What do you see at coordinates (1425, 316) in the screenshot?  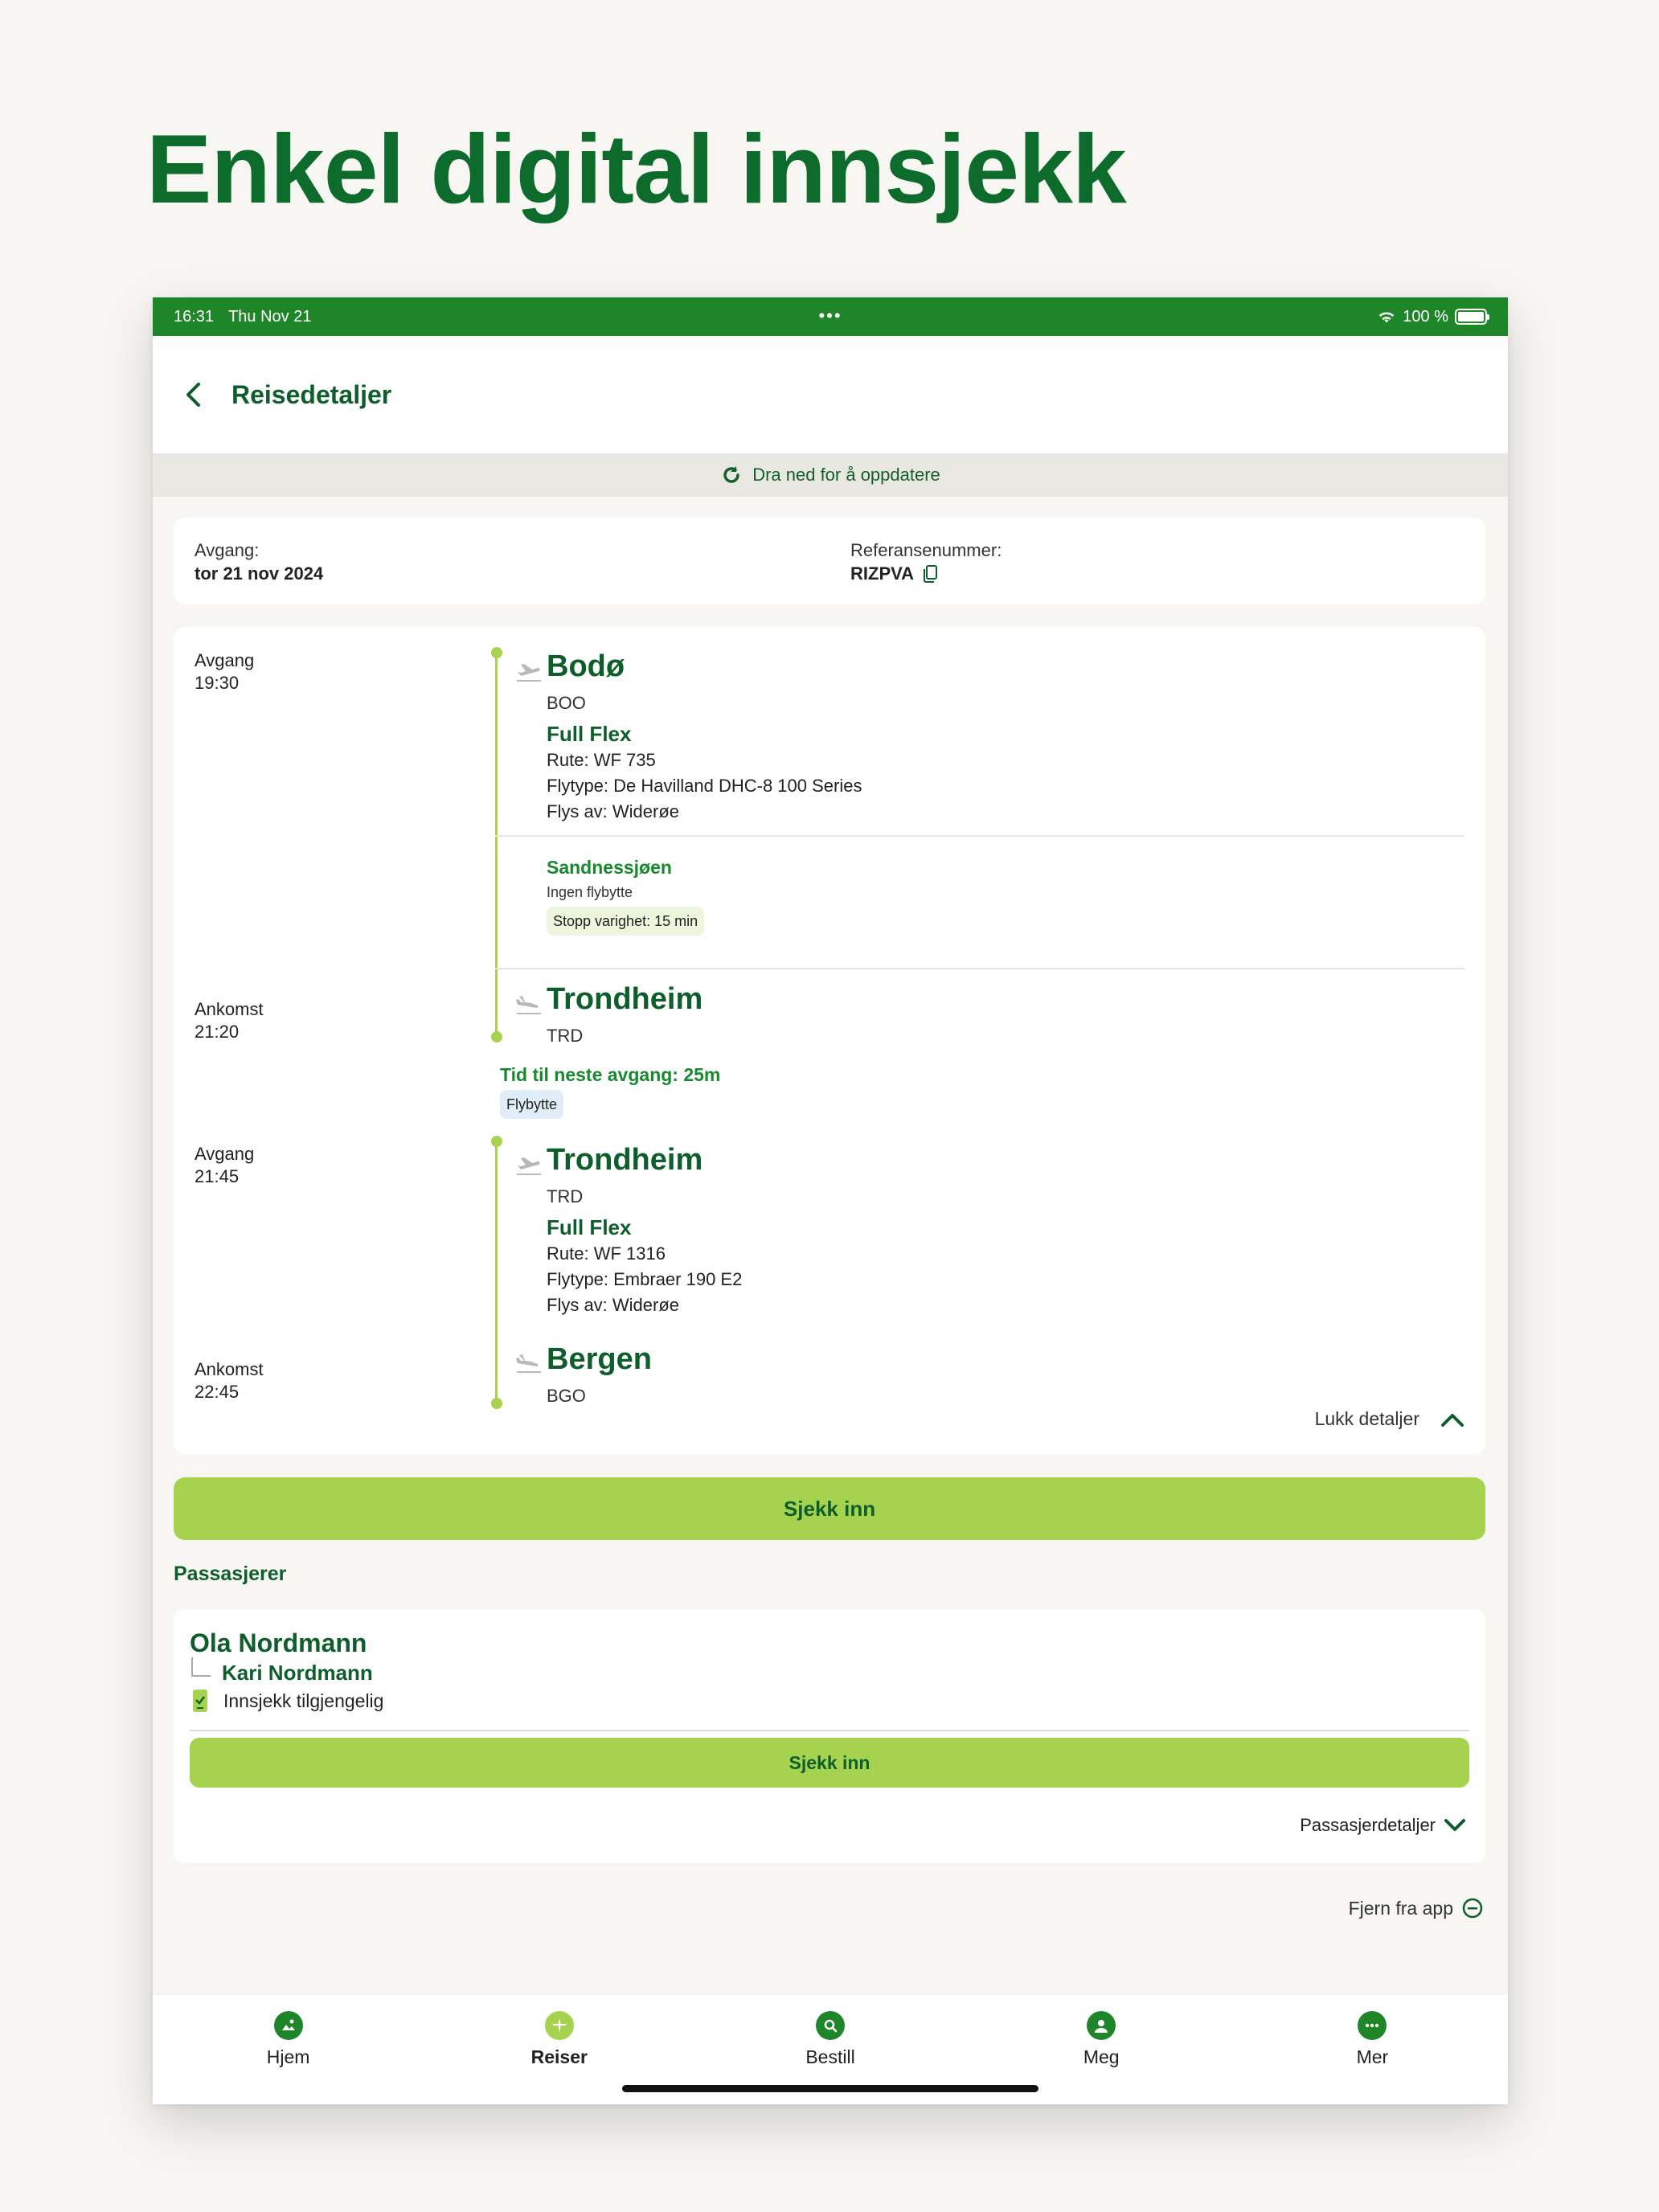 I see `battery-percent: 100 %` at bounding box center [1425, 316].